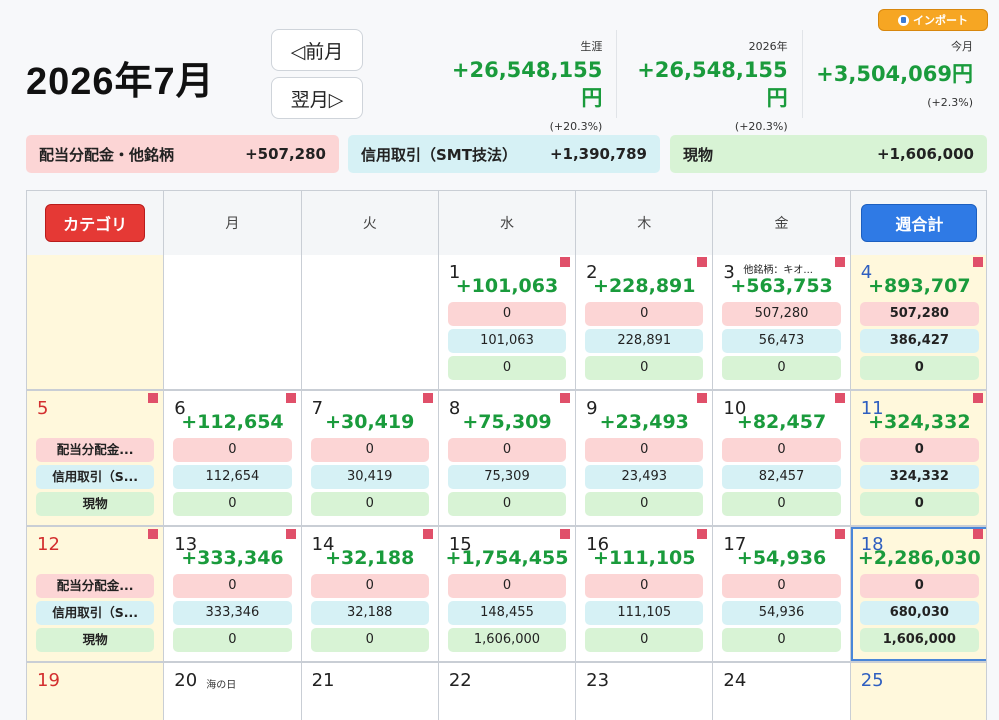 The height and width of the screenshot is (720, 999). Describe the element at coordinates (644, 558) in the screenshot. I see `day-total: +111,105` at that location.